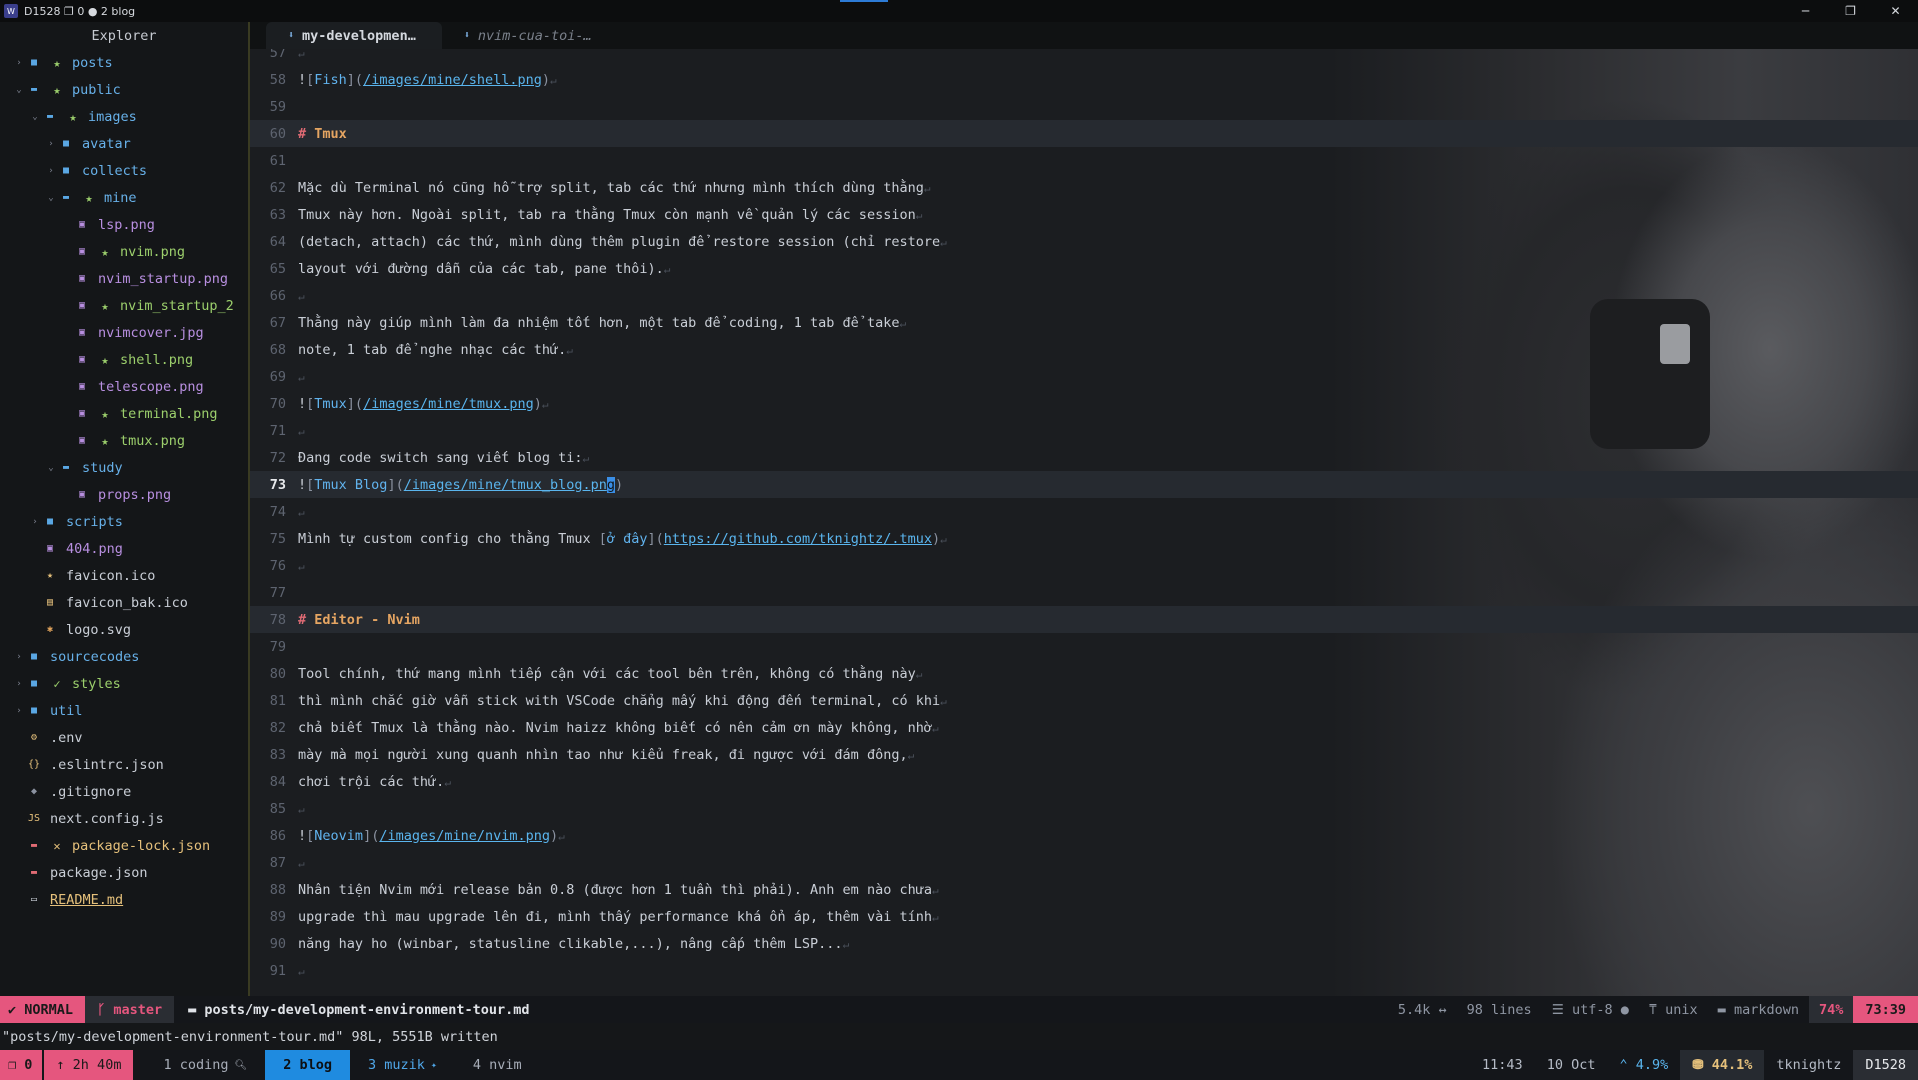 The height and width of the screenshot is (1080, 1918). I want to click on editor-line: 74 ↵, so click(1084, 511).